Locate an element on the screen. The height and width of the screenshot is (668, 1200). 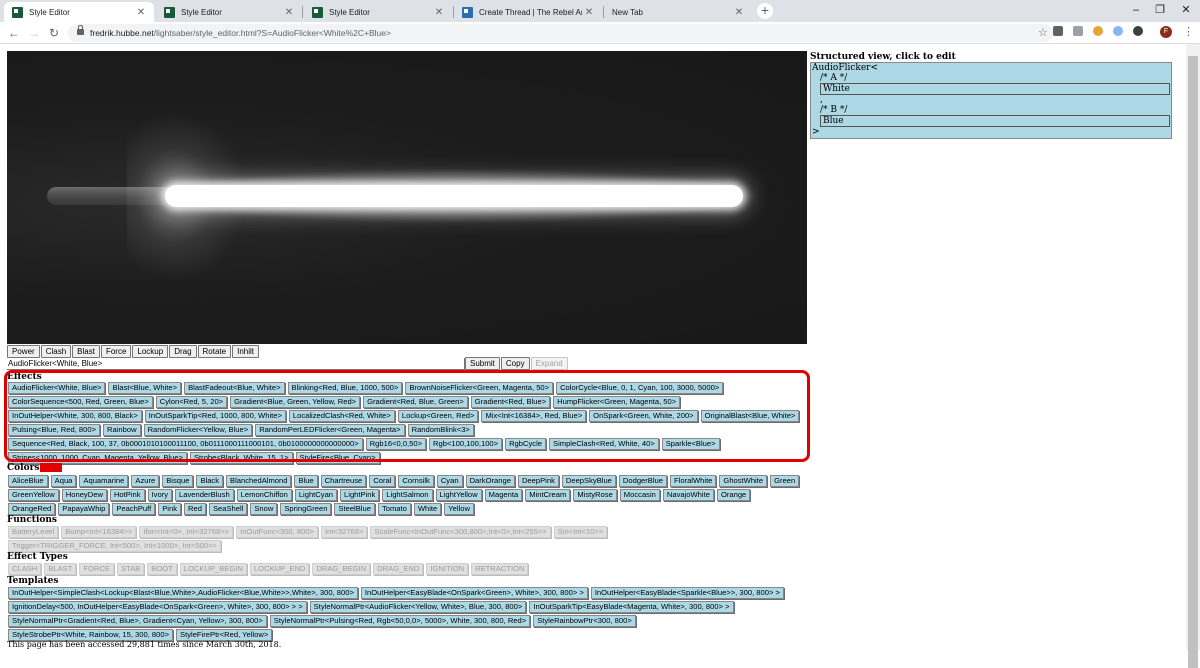
color-item-navajowhite: NavajoWhite is located at coordinates (688, 495).